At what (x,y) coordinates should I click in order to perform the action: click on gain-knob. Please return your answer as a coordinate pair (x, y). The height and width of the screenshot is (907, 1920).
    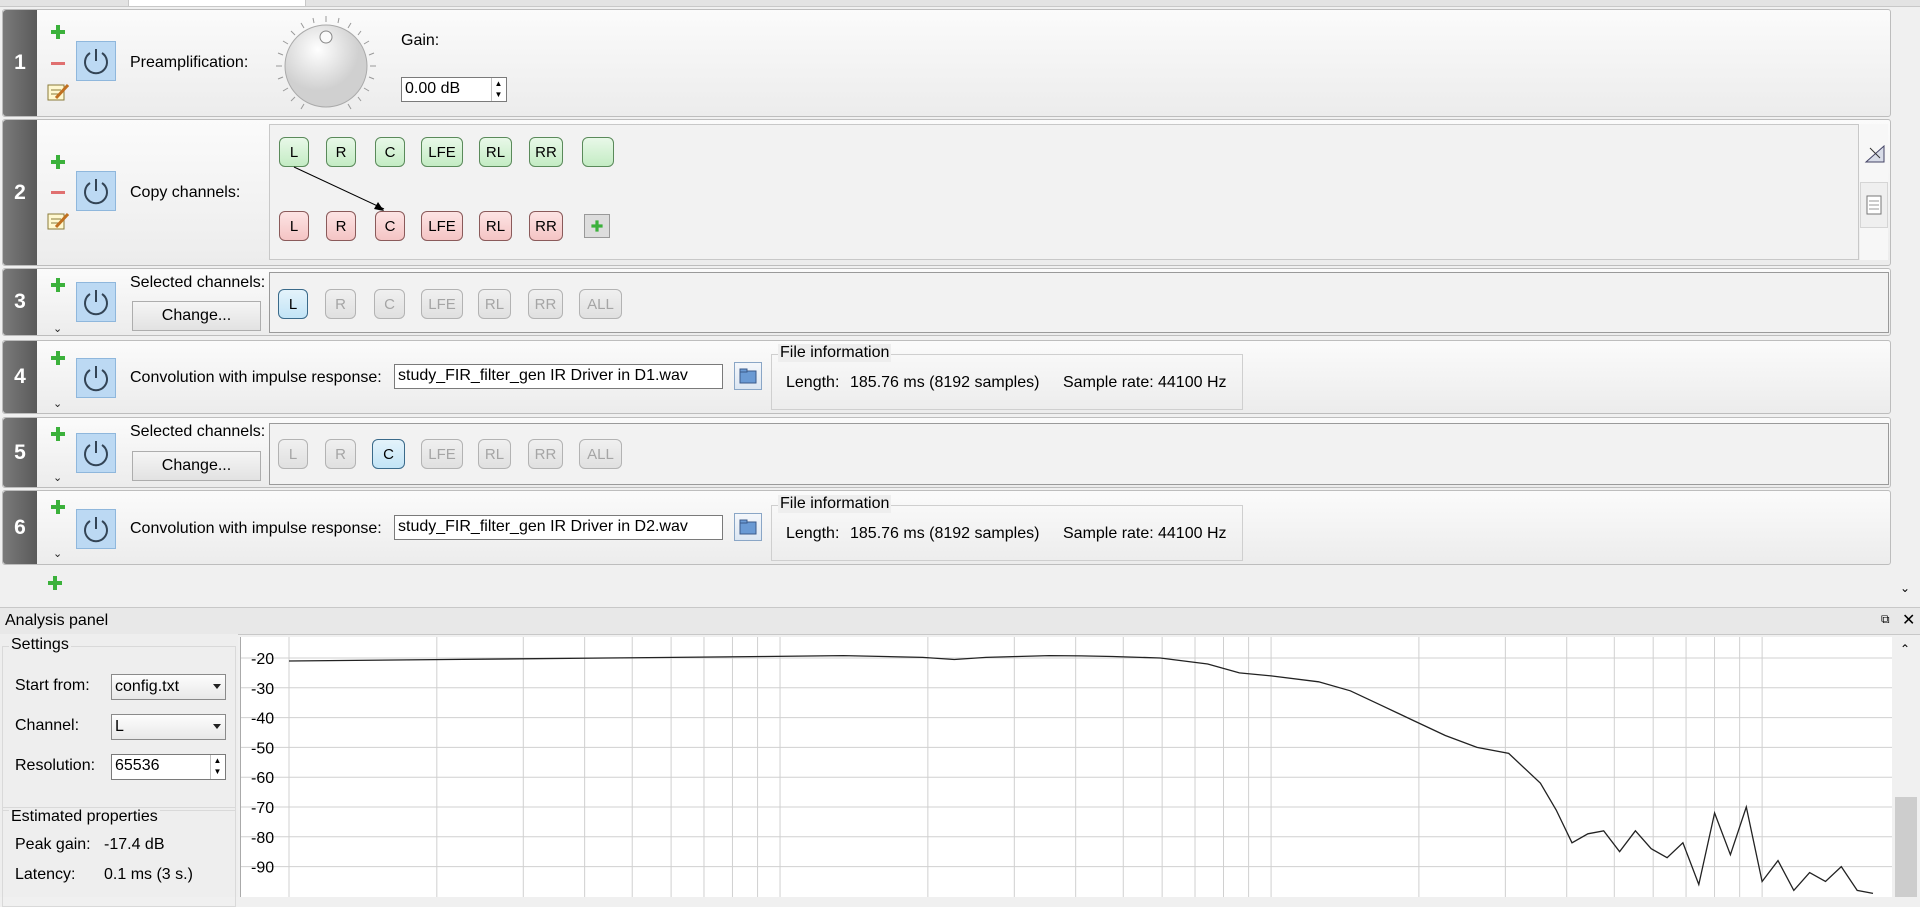
    Looking at the image, I should click on (326, 66).